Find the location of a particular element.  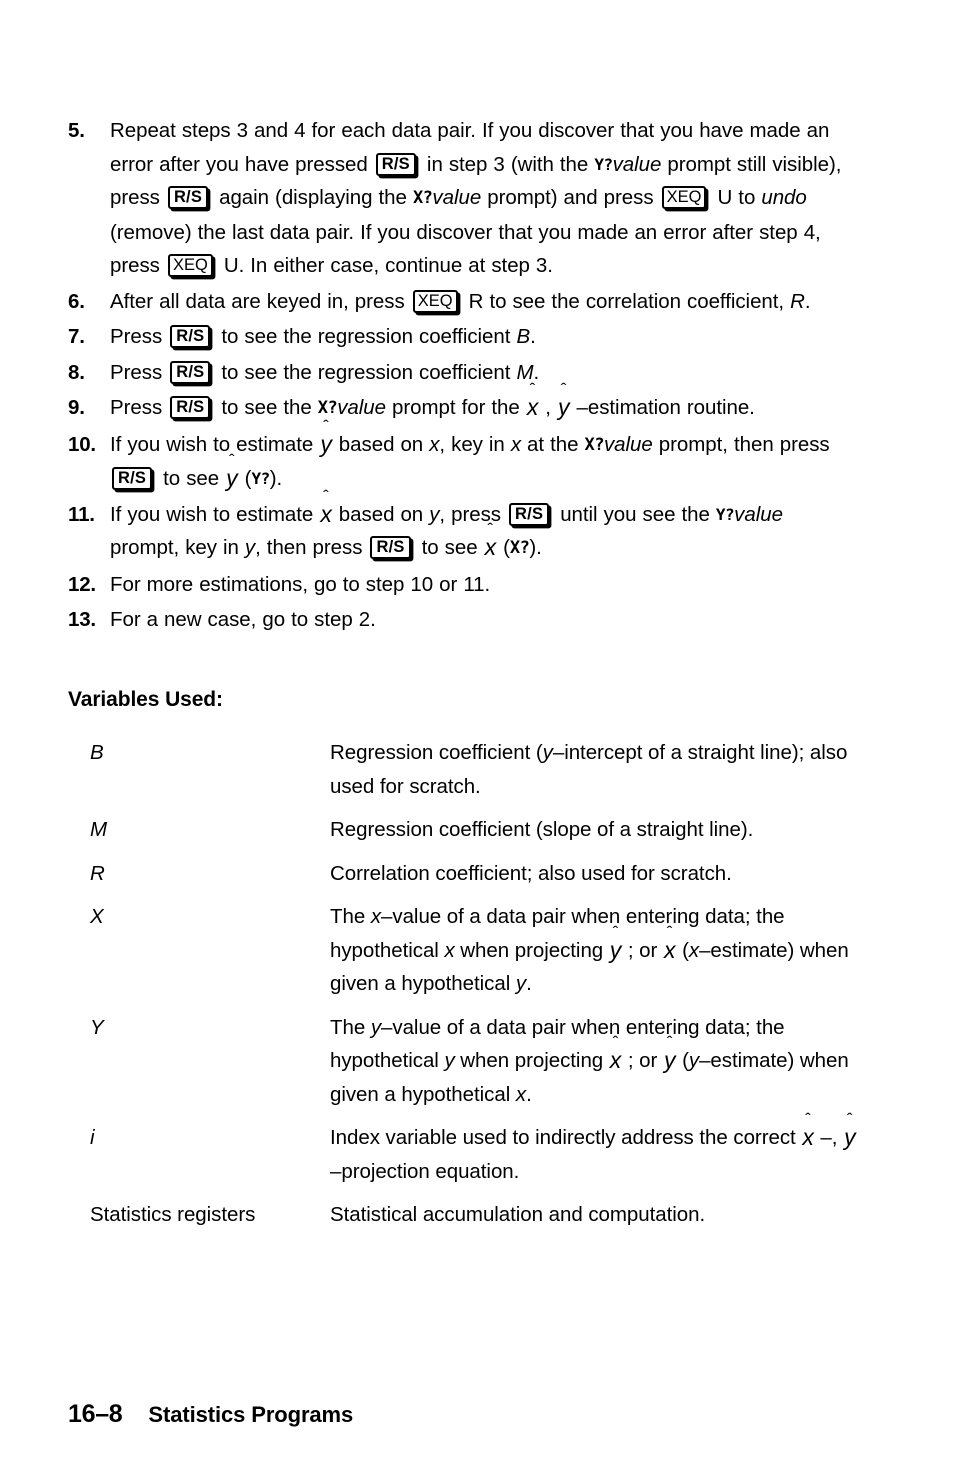

body-text: U. In either case, continue at step 3. is located at coordinates (385, 265).